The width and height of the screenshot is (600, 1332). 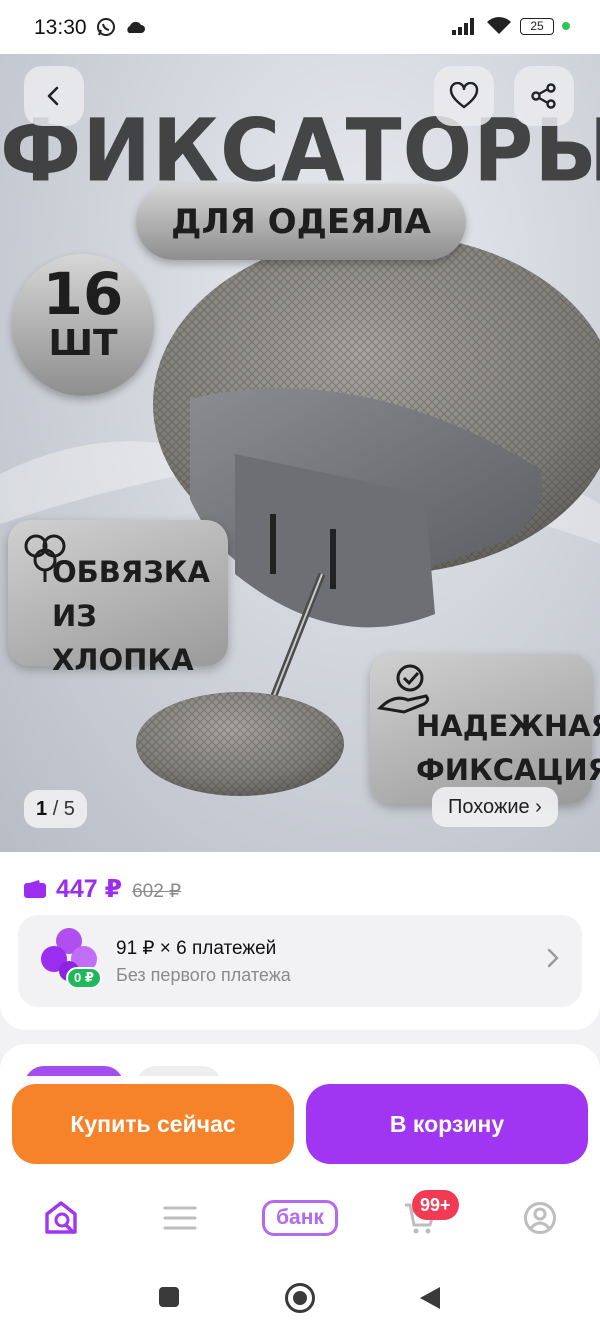 What do you see at coordinates (430, 1298) in the screenshot?
I see `back-triangle-icon` at bounding box center [430, 1298].